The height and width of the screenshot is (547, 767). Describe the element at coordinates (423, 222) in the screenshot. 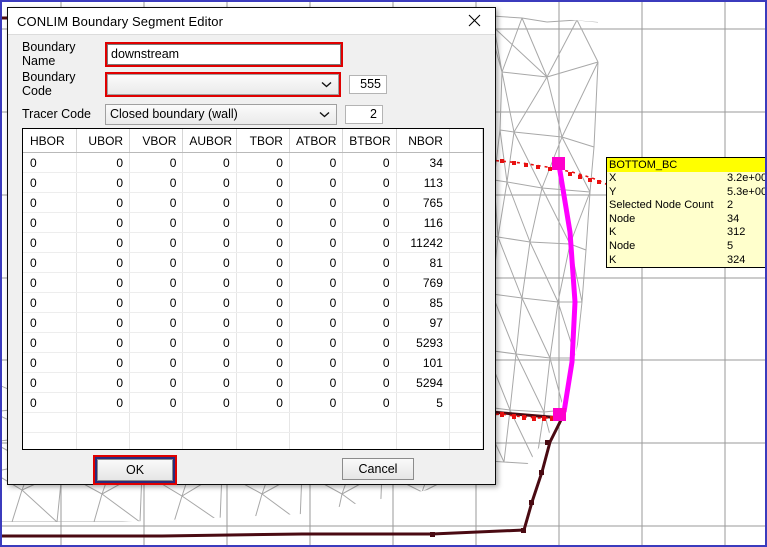

I see `table-cell: 116` at that location.